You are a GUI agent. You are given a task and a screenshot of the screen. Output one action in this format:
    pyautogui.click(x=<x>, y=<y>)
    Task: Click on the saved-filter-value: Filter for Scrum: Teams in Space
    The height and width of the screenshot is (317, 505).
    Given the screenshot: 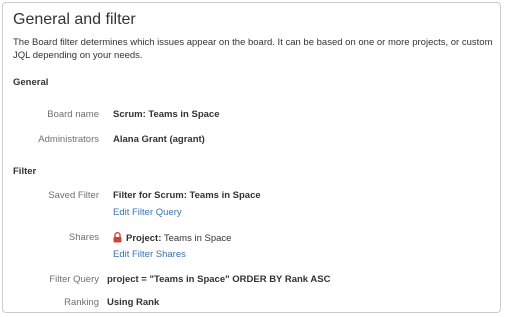 What is the action you would take?
    pyautogui.click(x=187, y=195)
    